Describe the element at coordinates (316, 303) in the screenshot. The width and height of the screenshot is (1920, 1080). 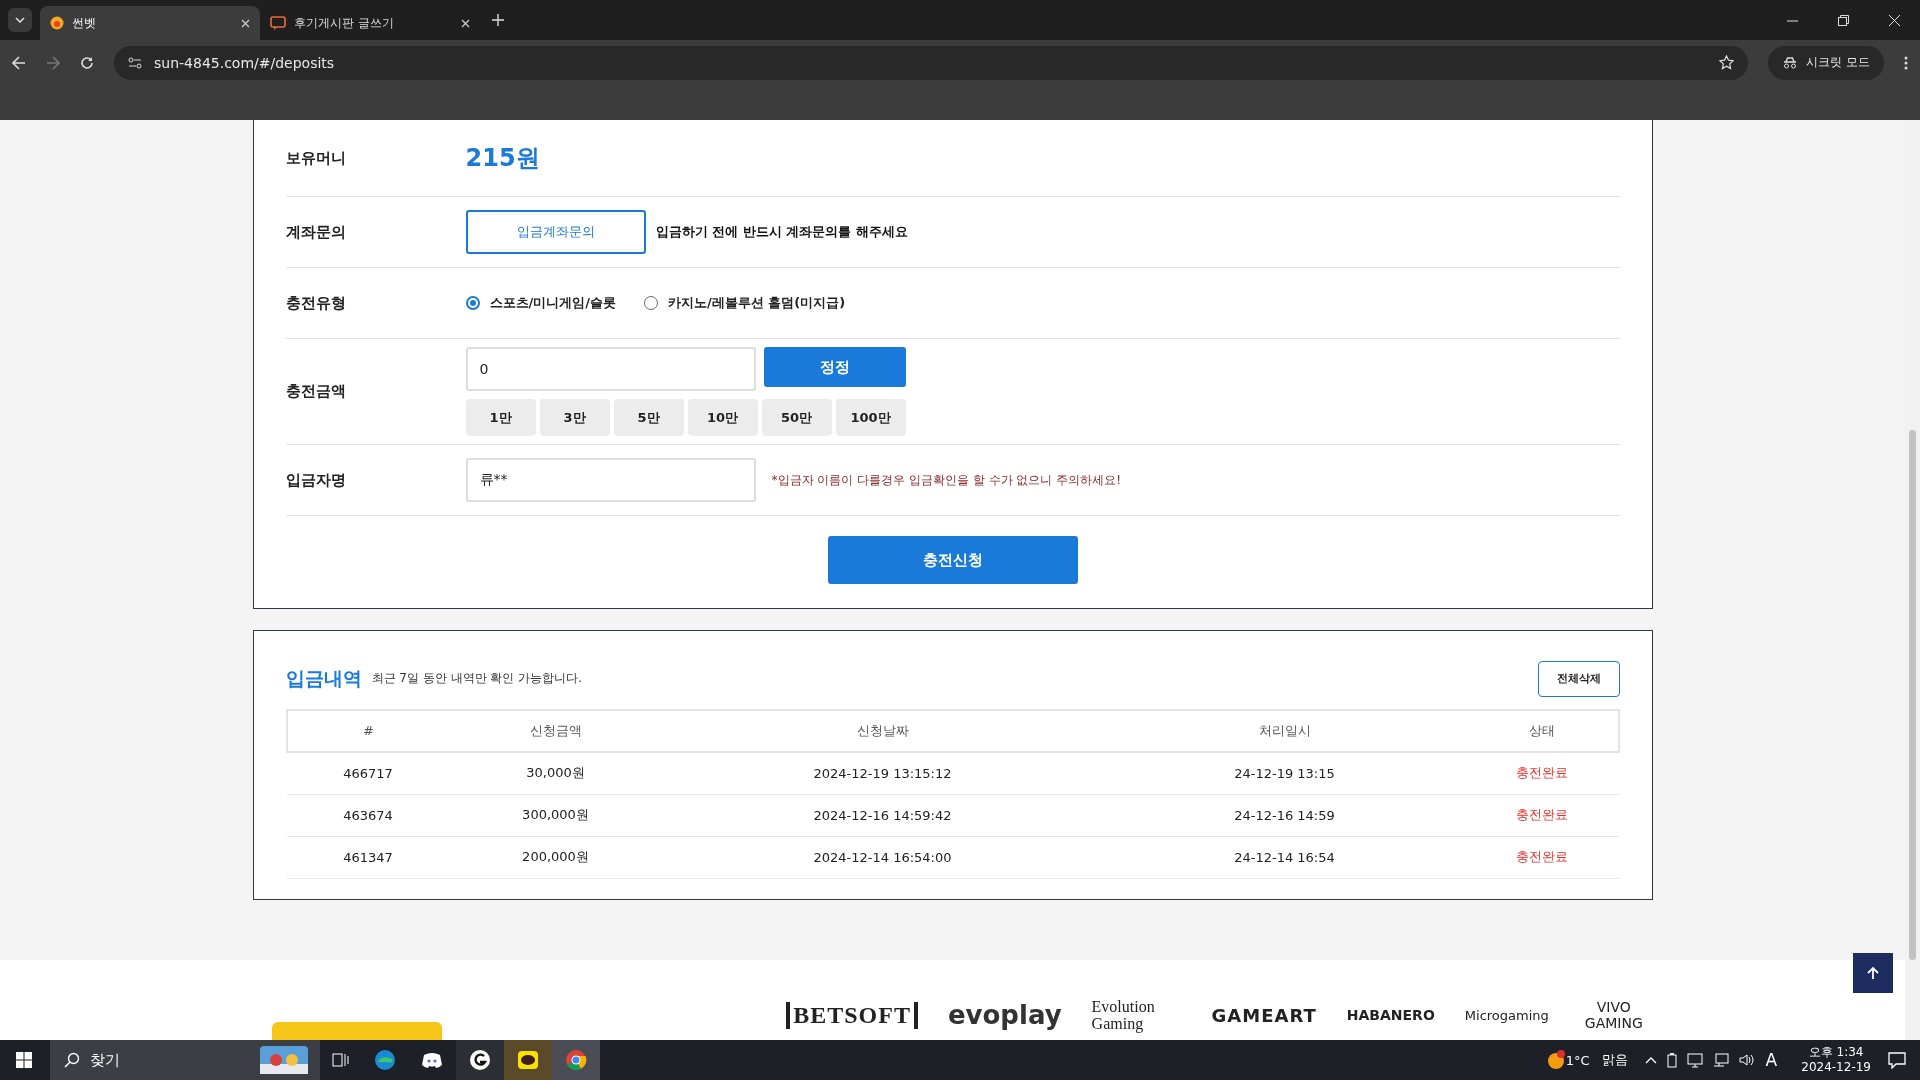
I see `field-label: 충전유형` at that location.